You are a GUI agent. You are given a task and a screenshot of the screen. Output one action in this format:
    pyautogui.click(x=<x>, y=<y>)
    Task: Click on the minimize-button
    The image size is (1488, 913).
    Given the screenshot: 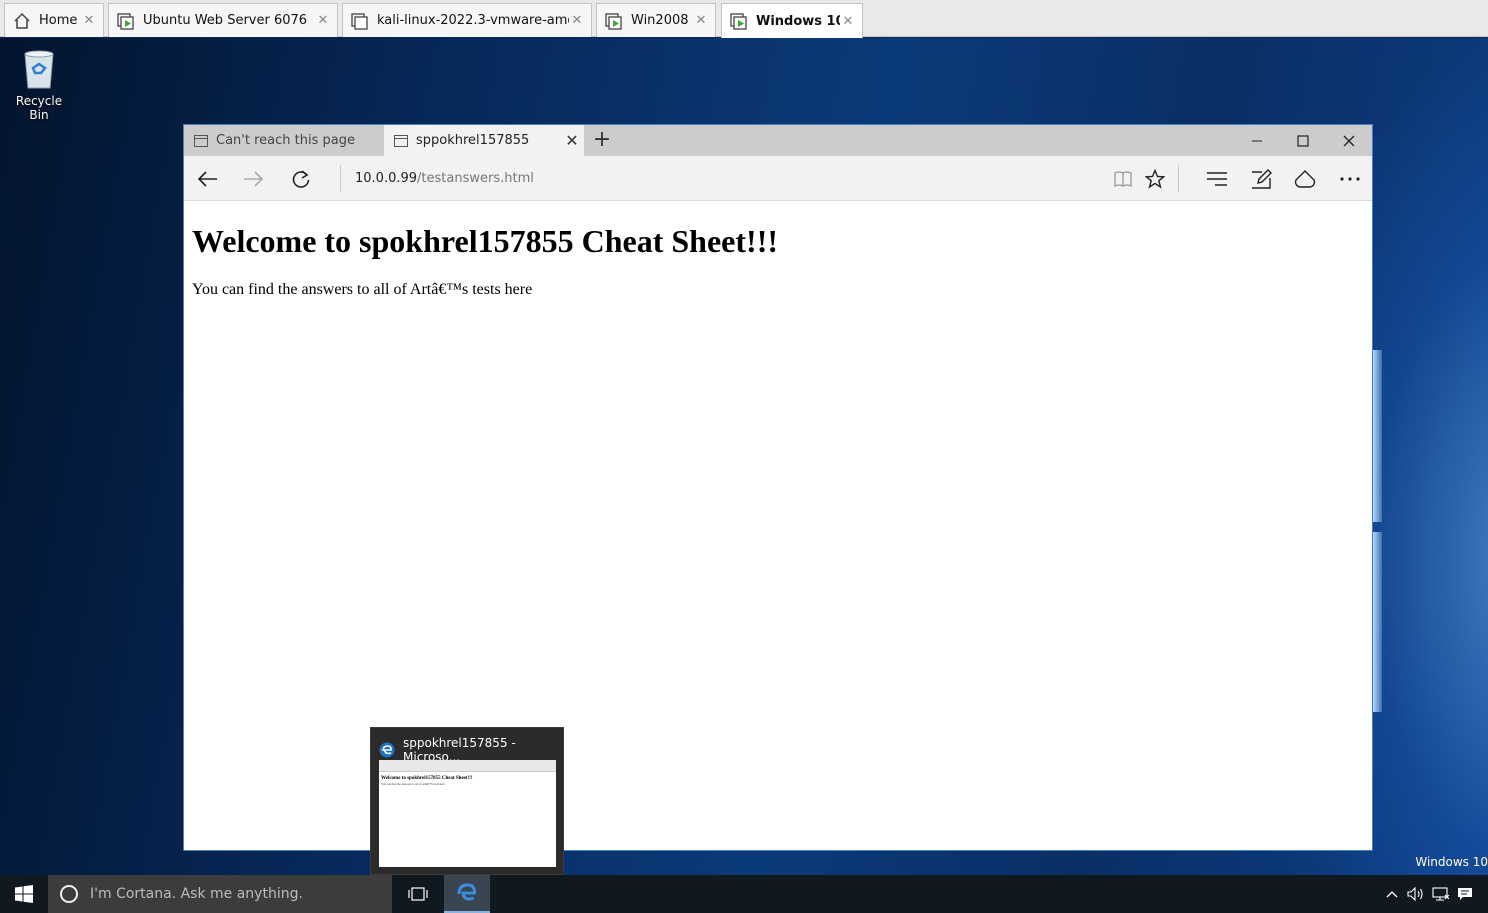 What is the action you would take?
    pyautogui.click(x=1257, y=140)
    